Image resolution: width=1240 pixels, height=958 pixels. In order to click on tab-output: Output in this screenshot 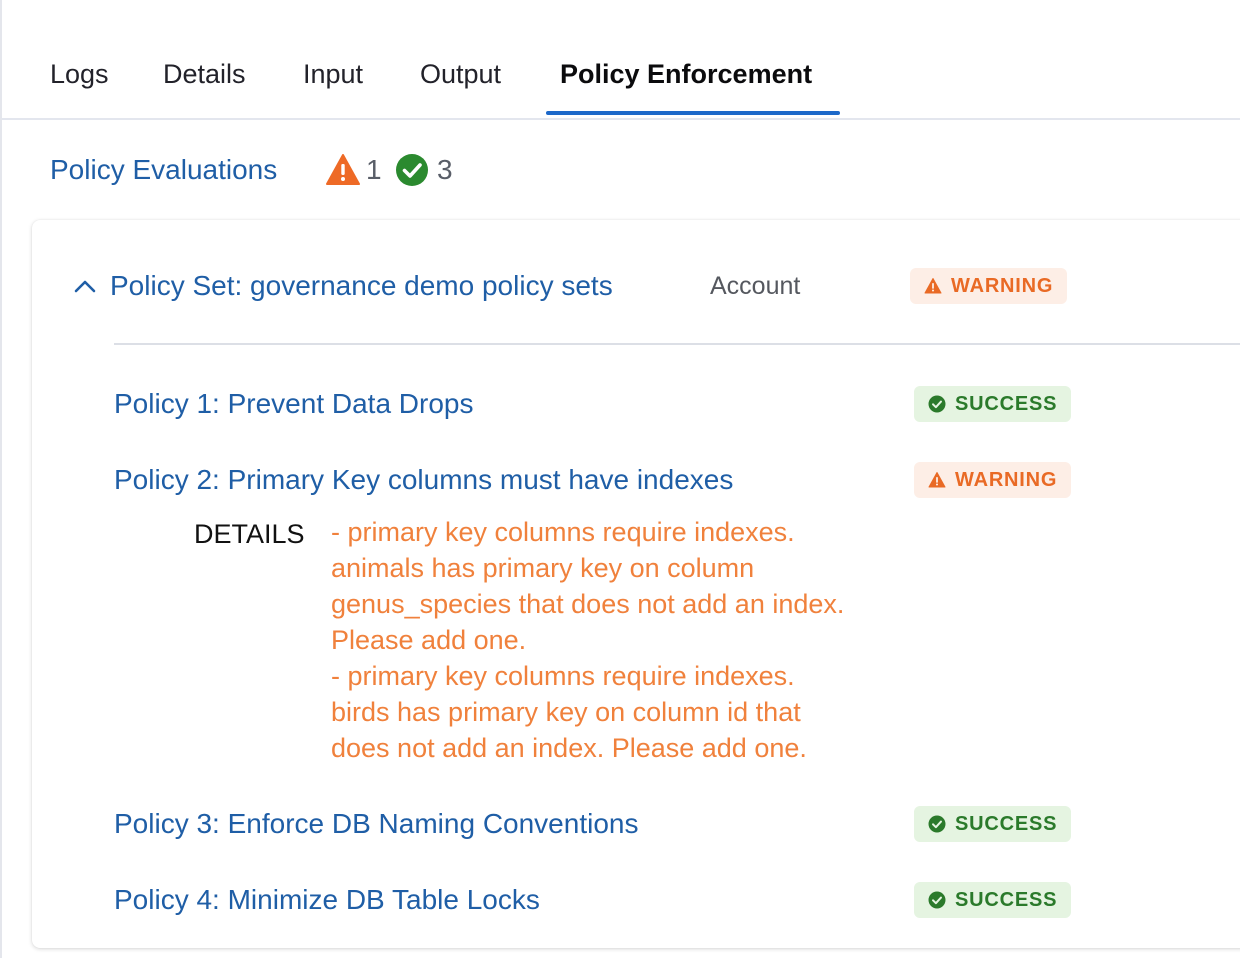, I will do `click(460, 74)`.